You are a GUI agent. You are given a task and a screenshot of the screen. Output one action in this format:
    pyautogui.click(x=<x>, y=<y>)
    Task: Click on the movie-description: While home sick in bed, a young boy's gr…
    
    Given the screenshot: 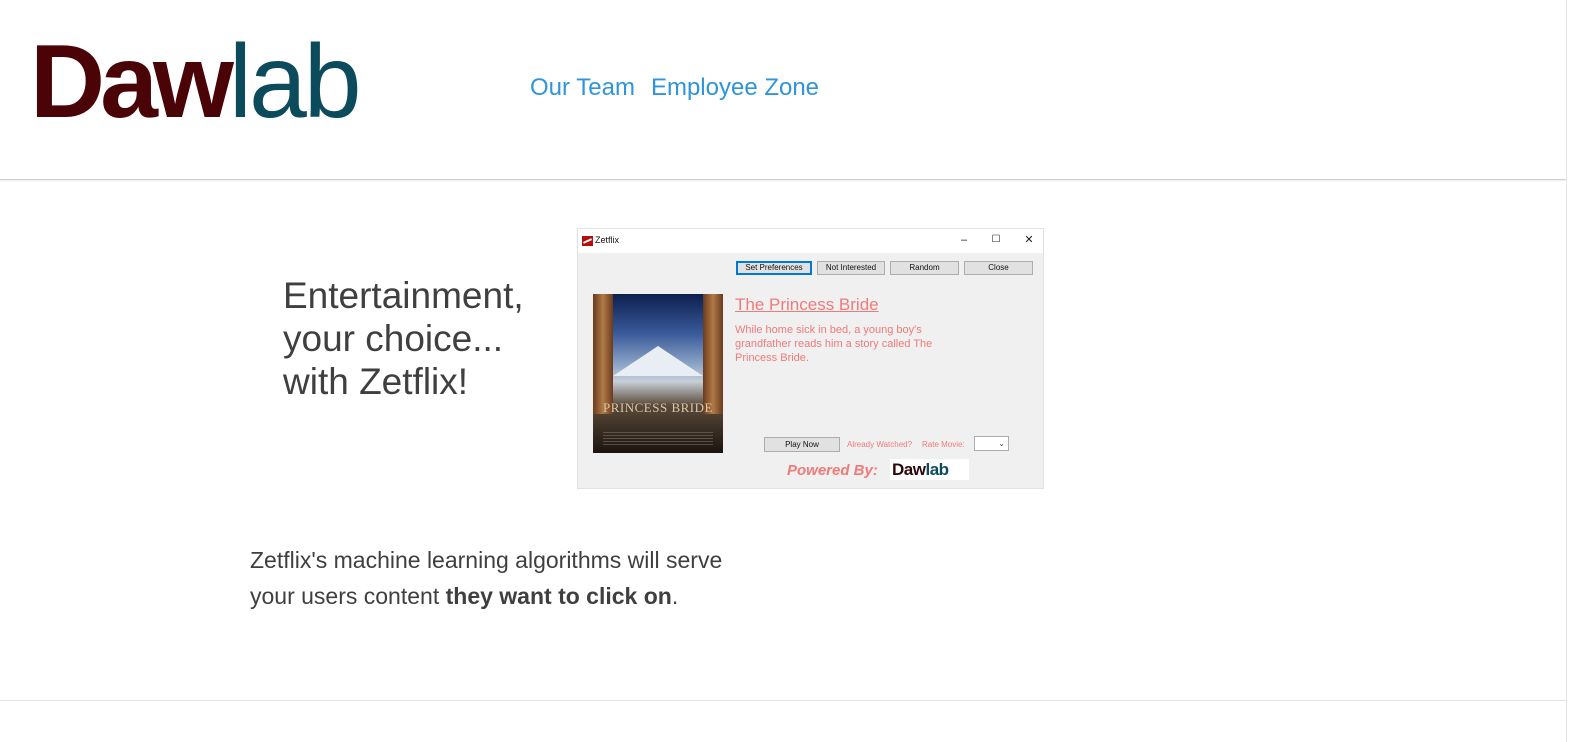 What is the action you would take?
    pyautogui.click(x=834, y=344)
    